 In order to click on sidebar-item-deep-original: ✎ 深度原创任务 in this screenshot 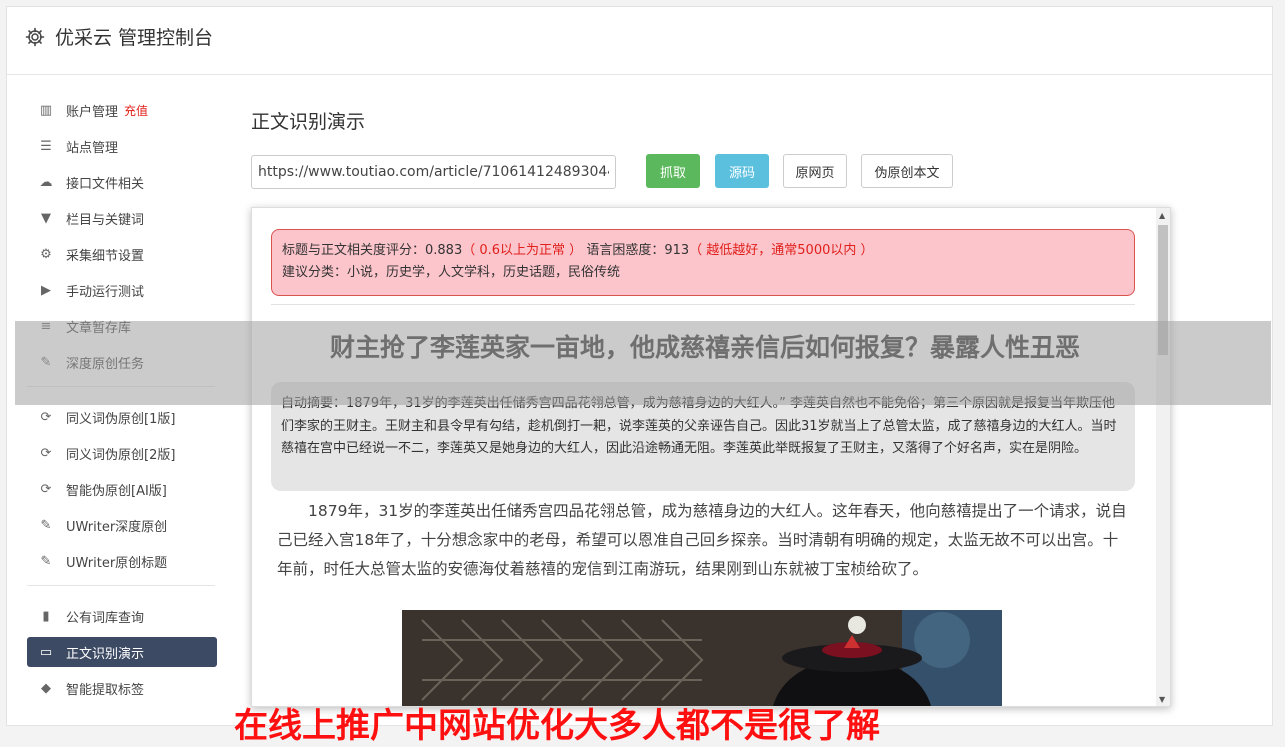, I will do `click(122, 362)`.